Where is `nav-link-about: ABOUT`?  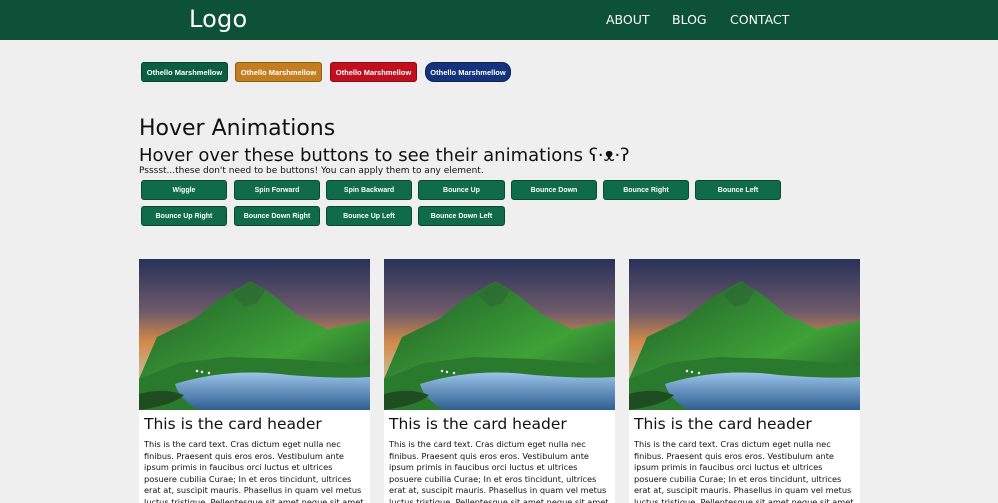
nav-link-about: ABOUT is located at coordinates (628, 19).